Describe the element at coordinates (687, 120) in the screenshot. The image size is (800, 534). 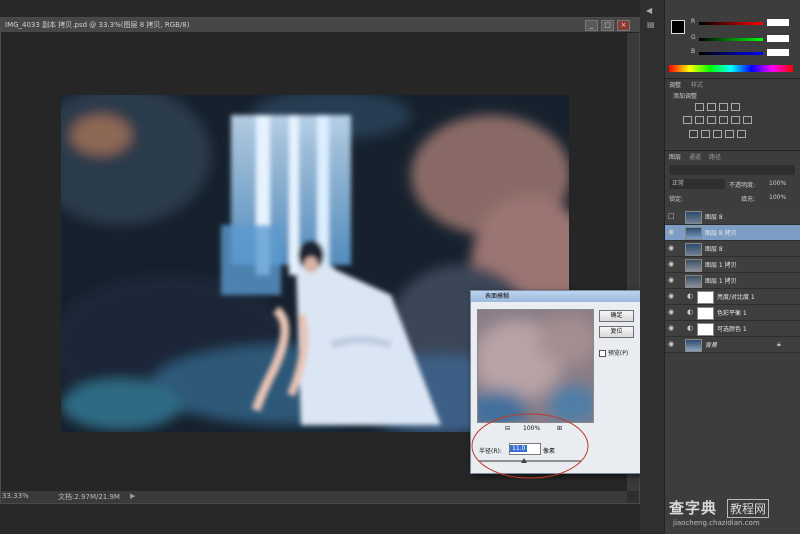
I see `vibrance-icon` at that location.